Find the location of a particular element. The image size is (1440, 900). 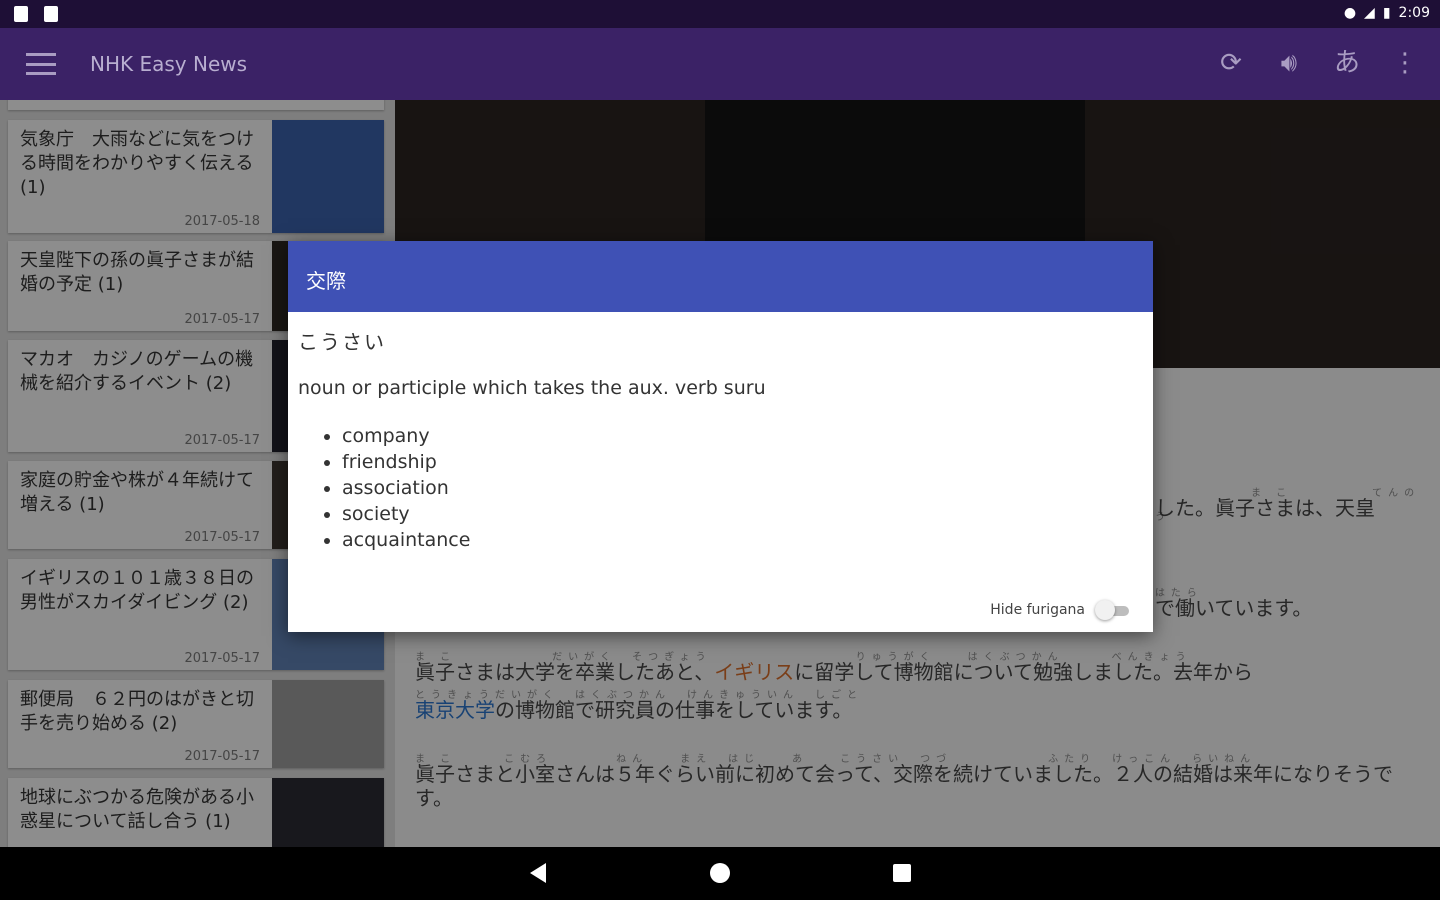

clock: 2:09 is located at coordinates (1414, 13).